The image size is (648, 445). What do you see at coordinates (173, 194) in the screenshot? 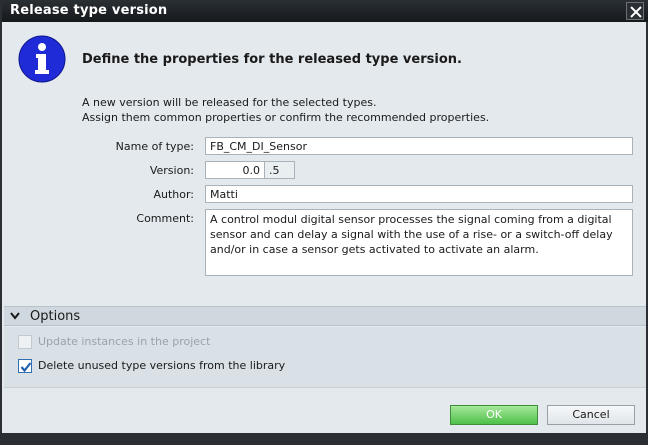
I see `author-label: Author:` at bounding box center [173, 194].